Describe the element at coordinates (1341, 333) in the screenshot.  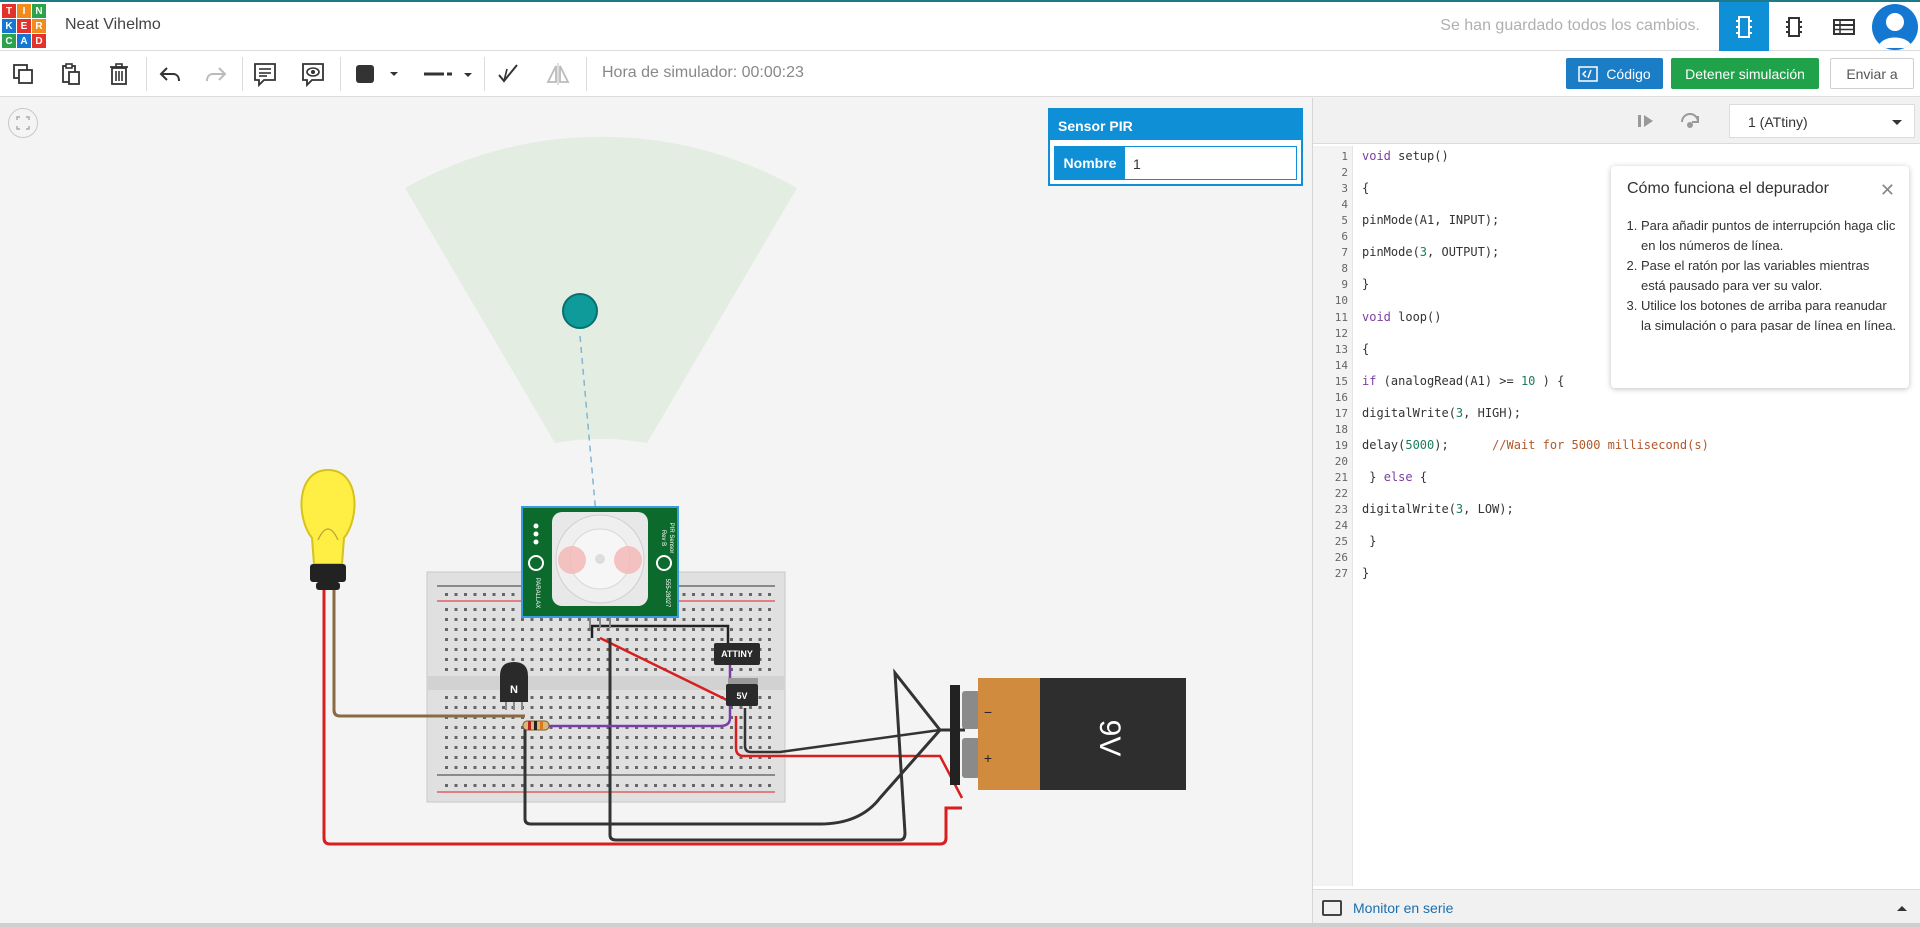
I see `line-number: 12` at that location.